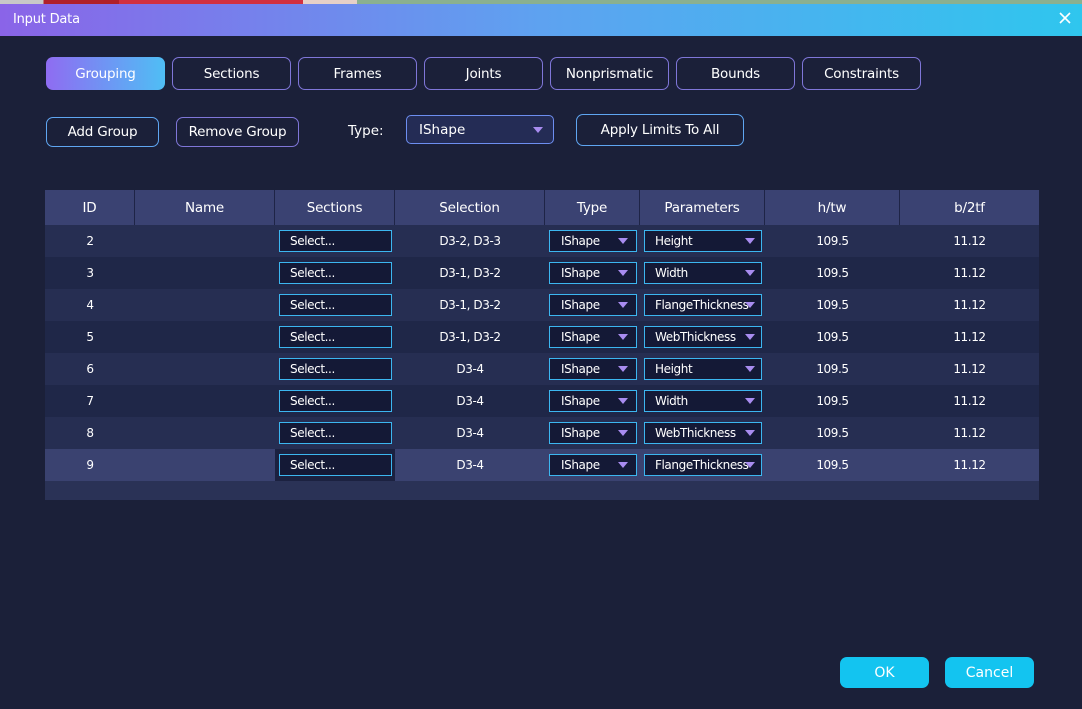  Describe the element at coordinates (470, 207) in the screenshot. I see `column-header-selection: Selection` at that location.